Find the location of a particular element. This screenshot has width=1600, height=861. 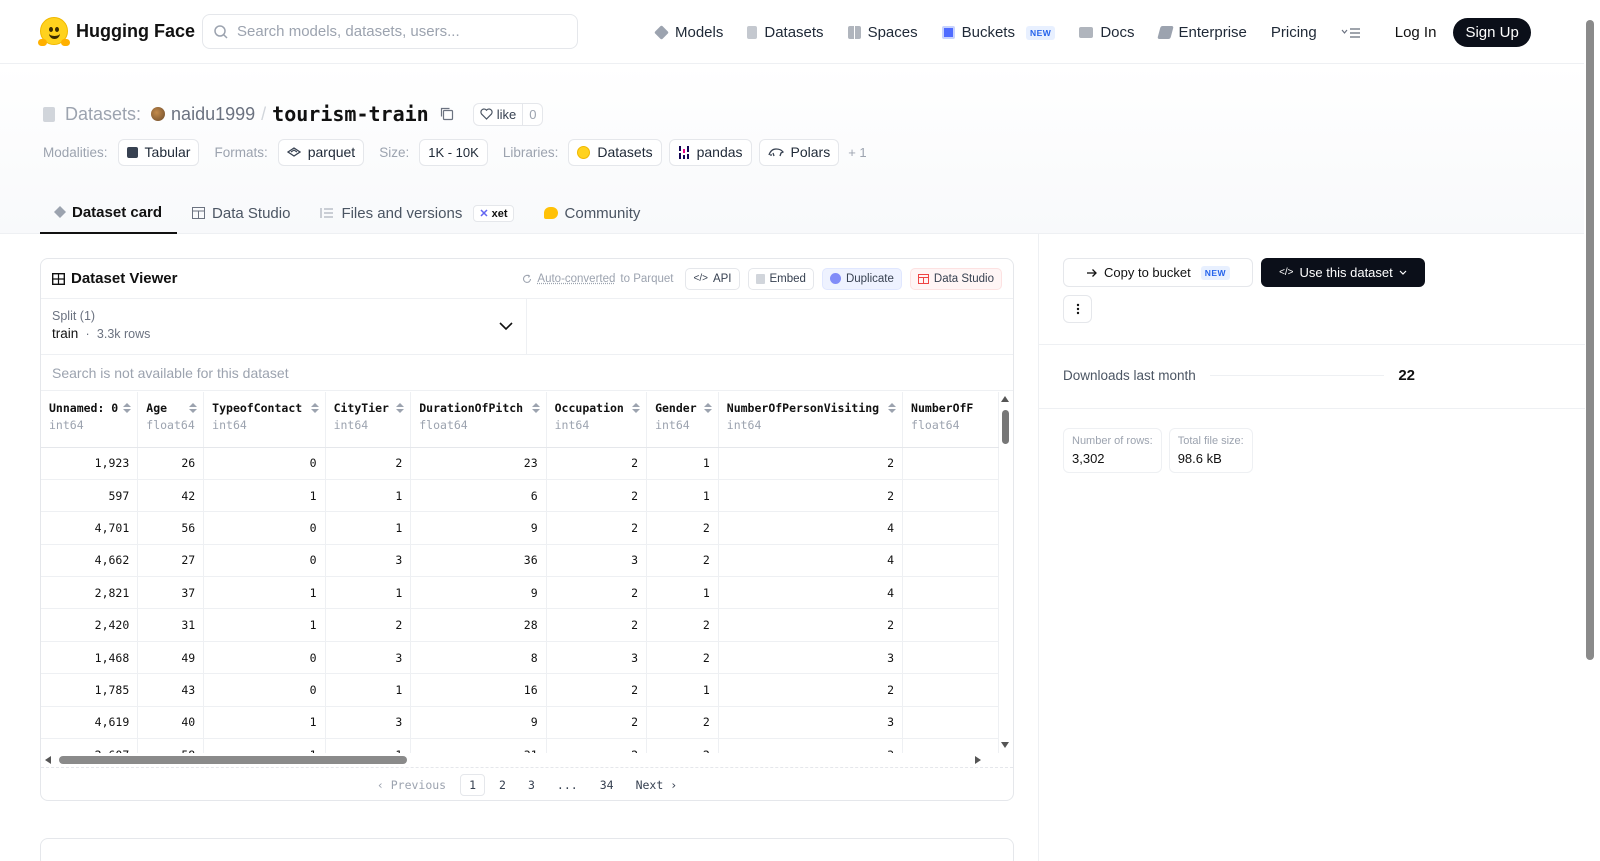

pagination-page: 3 is located at coordinates (531, 785).